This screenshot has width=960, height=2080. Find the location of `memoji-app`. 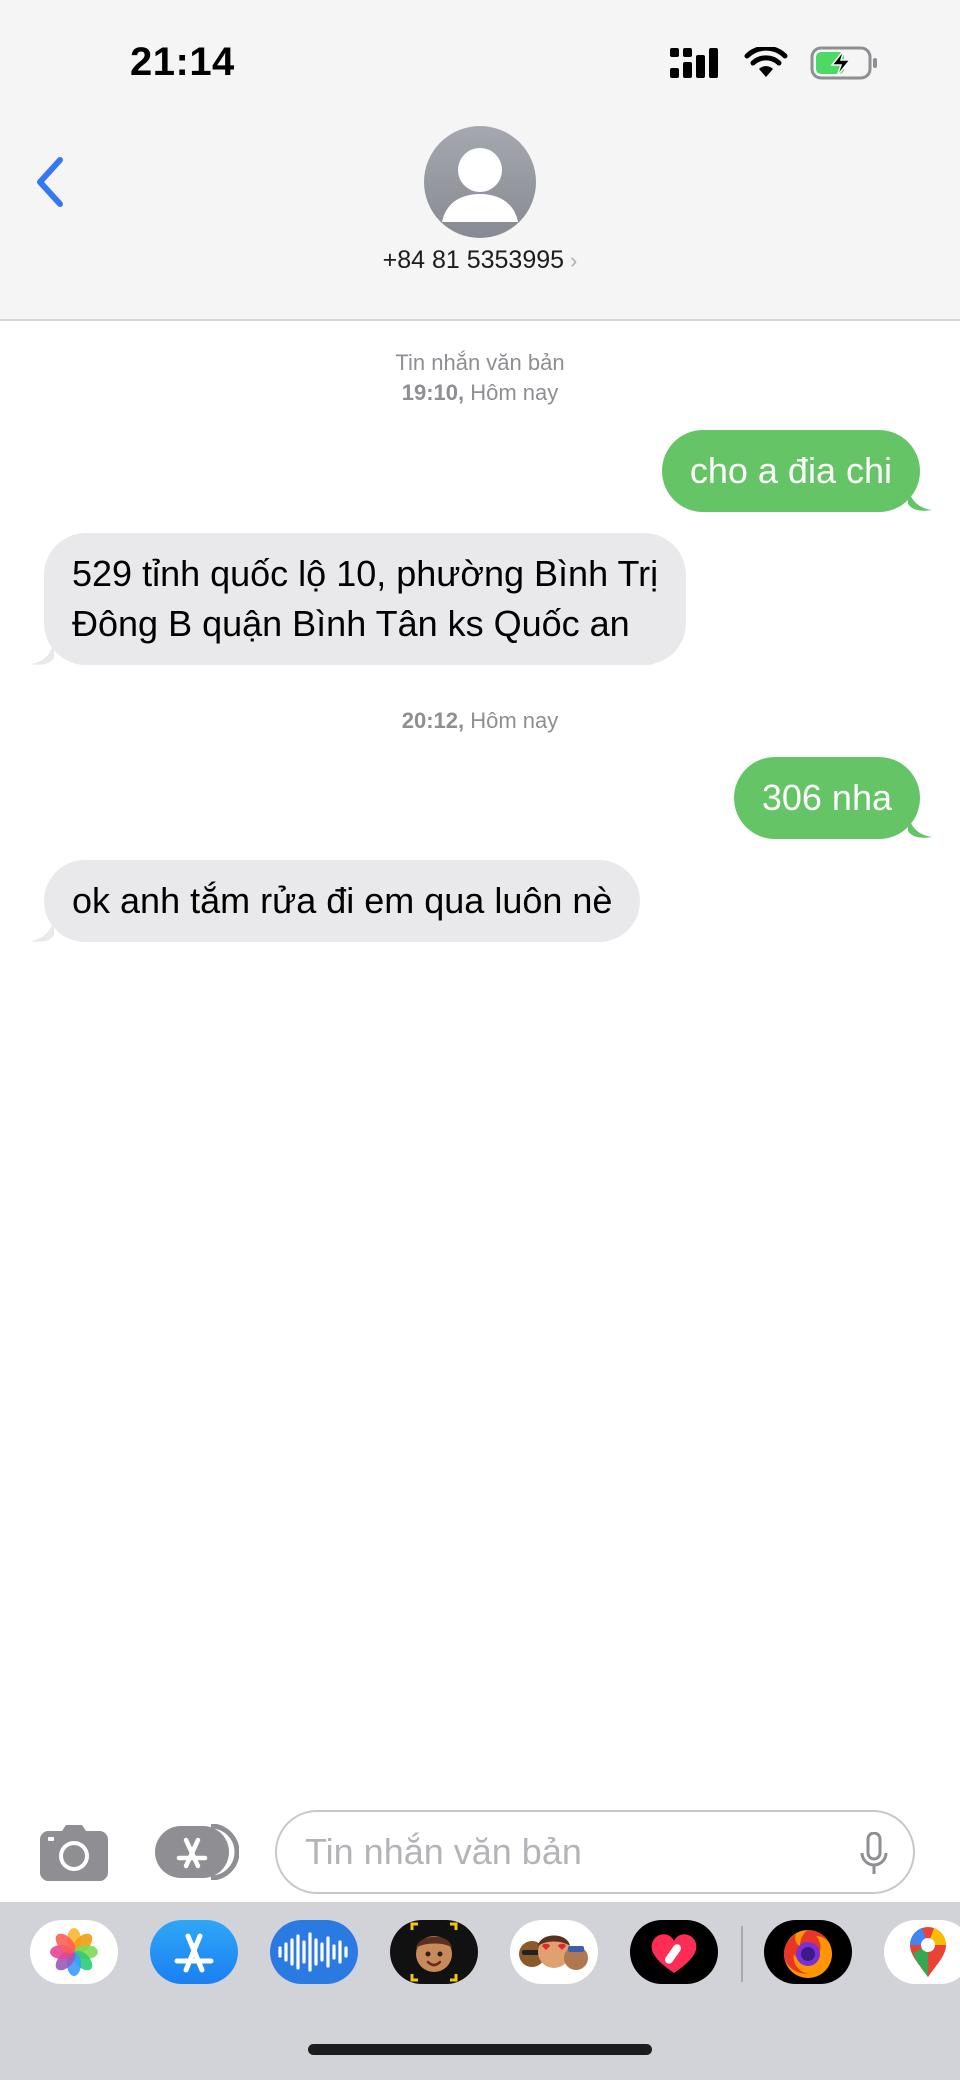

memoji-app is located at coordinates (434, 1952).